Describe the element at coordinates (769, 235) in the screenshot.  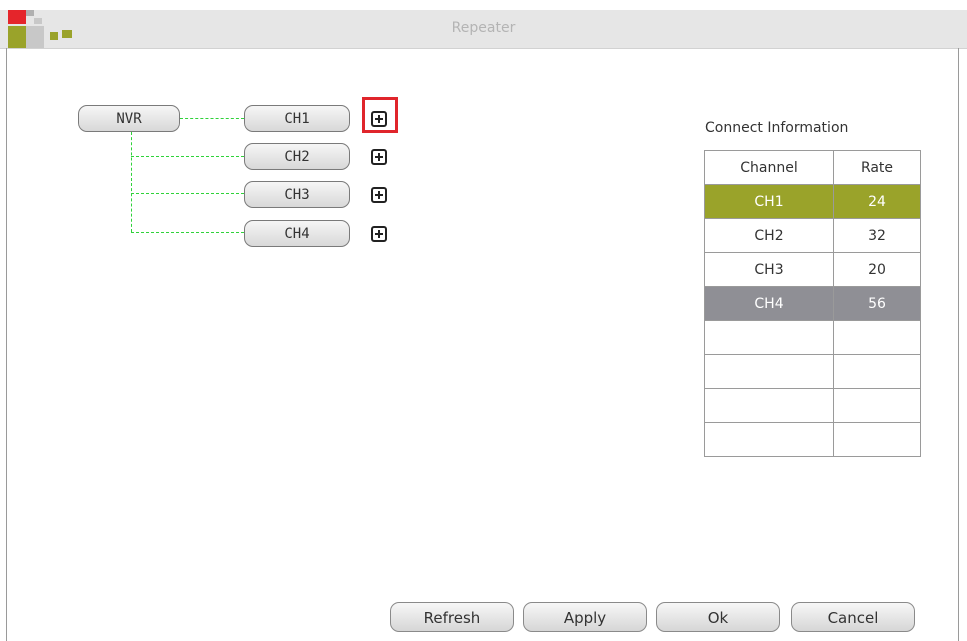
I see `cell-channel: CH2` at that location.